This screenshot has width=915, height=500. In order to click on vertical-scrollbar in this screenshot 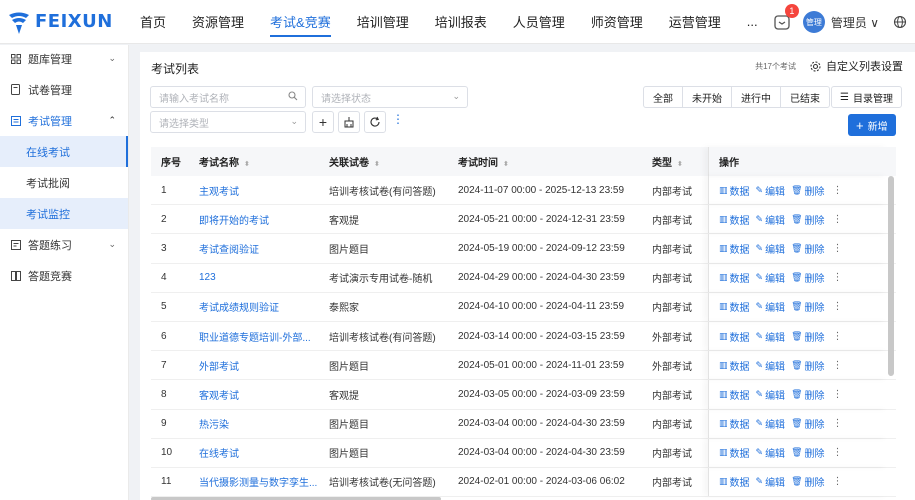, I will do `click(891, 276)`.